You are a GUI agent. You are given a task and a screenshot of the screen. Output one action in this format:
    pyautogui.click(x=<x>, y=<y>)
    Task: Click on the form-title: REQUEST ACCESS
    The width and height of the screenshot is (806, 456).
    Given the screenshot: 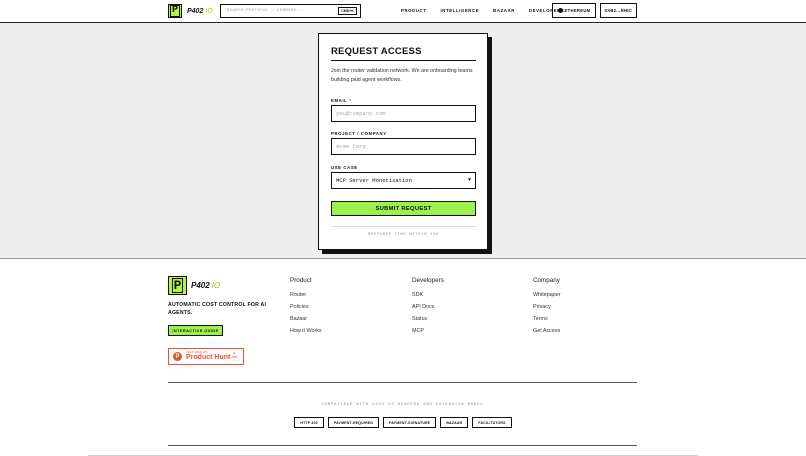 What is the action you would take?
    pyautogui.click(x=376, y=51)
    